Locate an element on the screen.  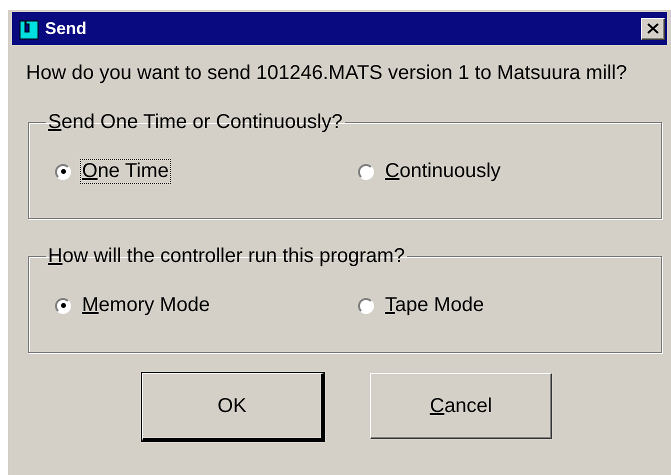
close-button is located at coordinates (653, 29).